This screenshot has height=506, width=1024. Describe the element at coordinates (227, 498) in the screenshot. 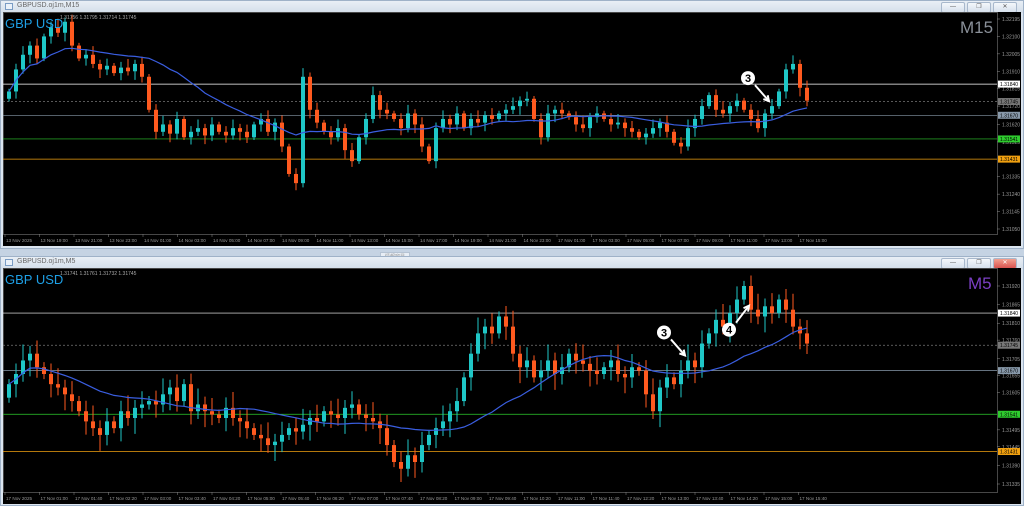

I see `x-tick-label: 17 Nov 04:20` at that location.